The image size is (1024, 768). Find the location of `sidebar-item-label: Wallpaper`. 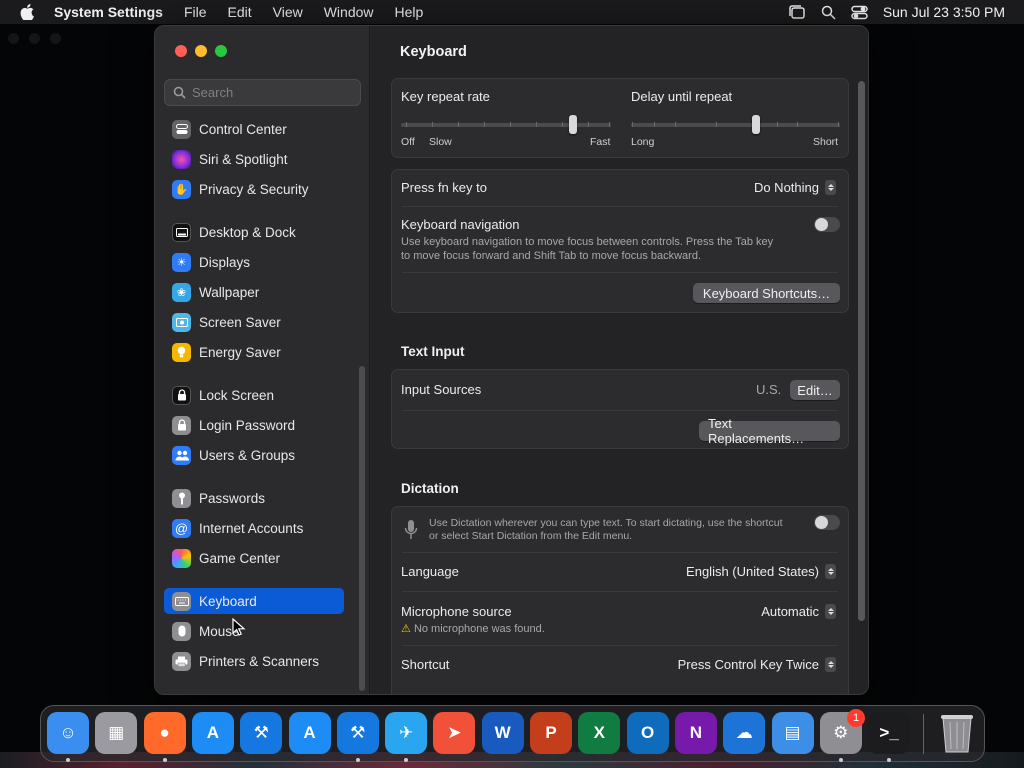

sidebar-item-label: Wallpaper is located at coordinates (229, 292).